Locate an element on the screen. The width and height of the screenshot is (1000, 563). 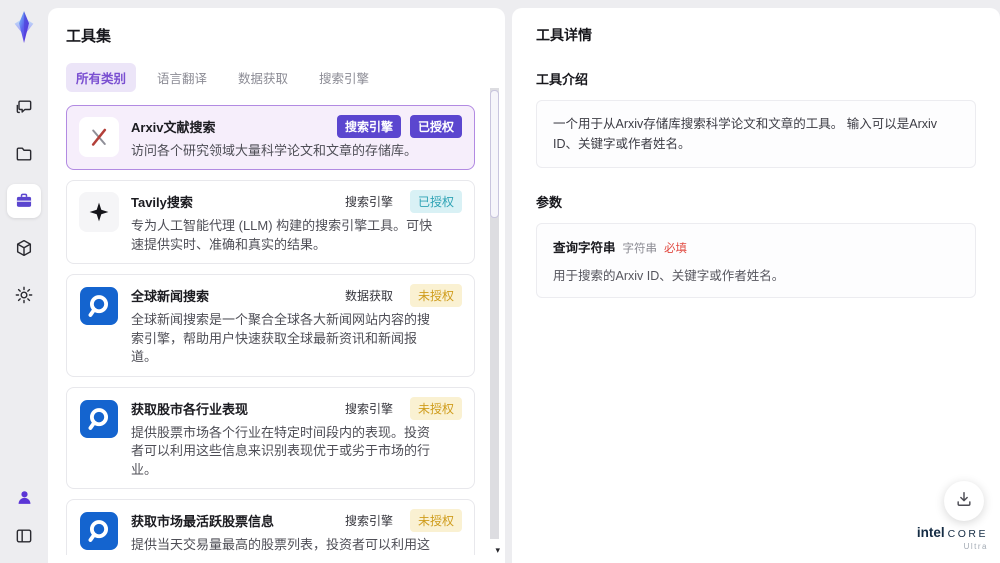
tool-category-badge: 数据获取 is located at coordinates (368, 296).